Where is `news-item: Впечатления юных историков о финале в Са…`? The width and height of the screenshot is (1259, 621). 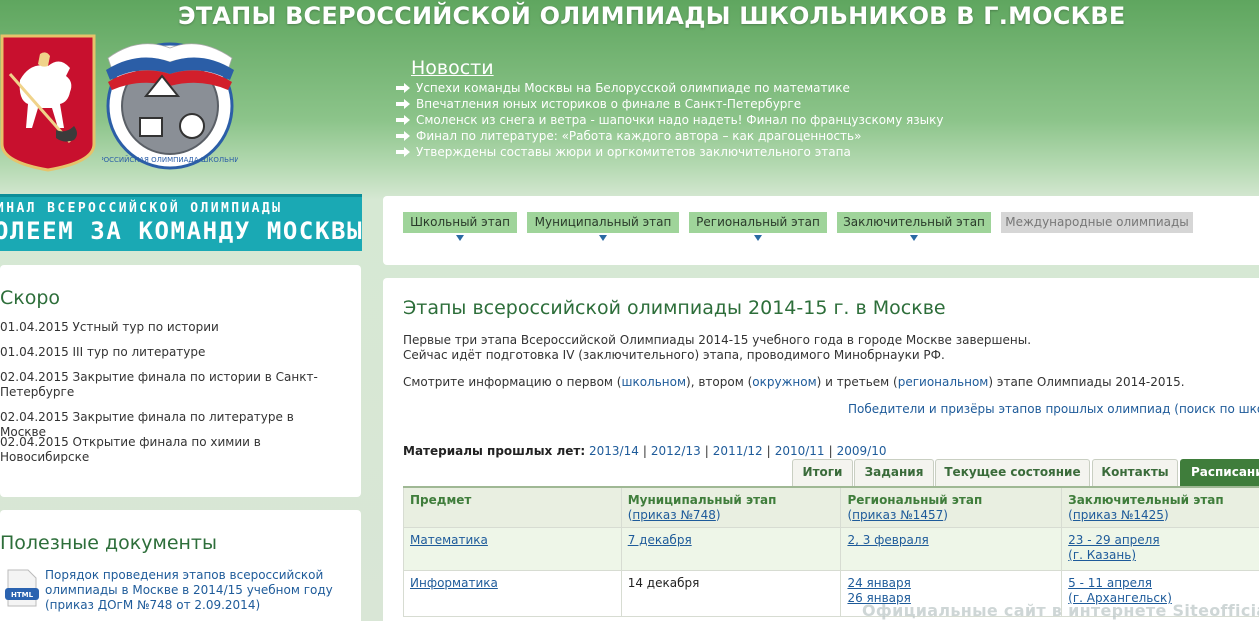 news-item: Впечатления юных историков о финале в Са… is located at coordinates (669, 104).